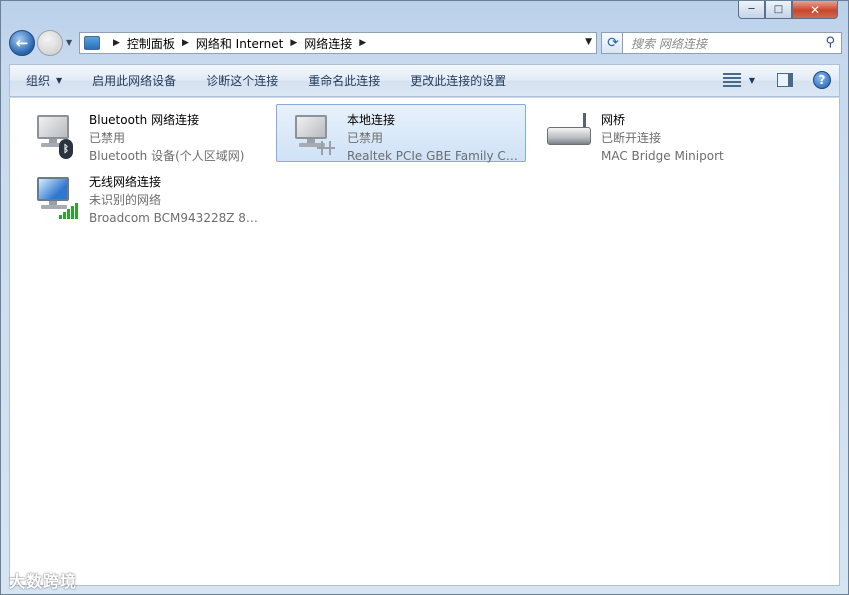  I want to click on connection-status: 已断开连接, so click(631, 138).